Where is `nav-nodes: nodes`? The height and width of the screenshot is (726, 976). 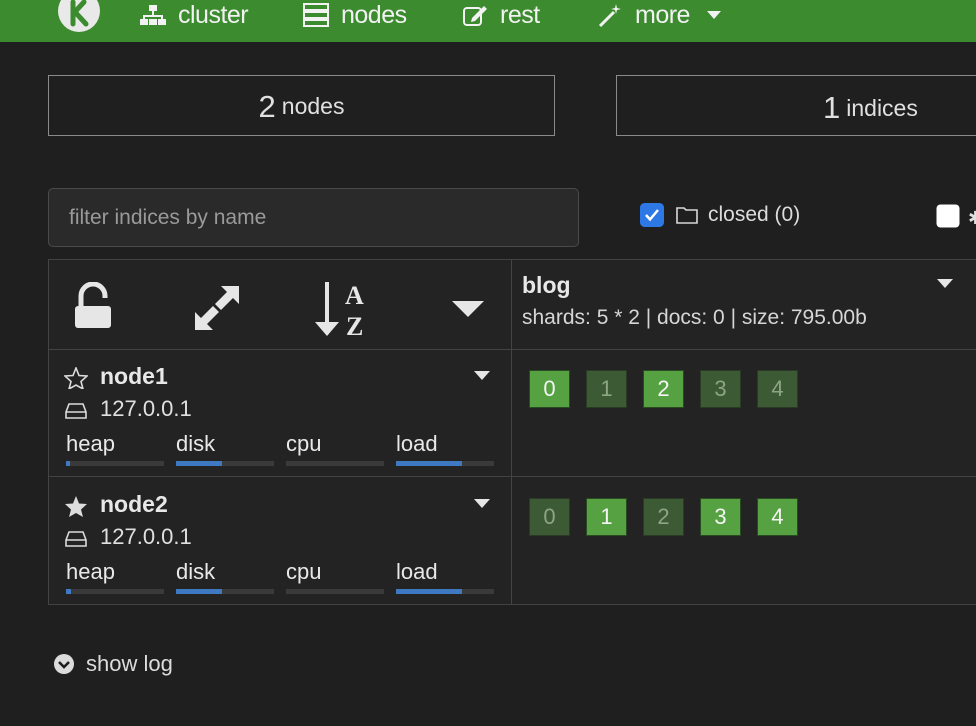
nav-nodes: nodes is located at coordinates (355, 15).